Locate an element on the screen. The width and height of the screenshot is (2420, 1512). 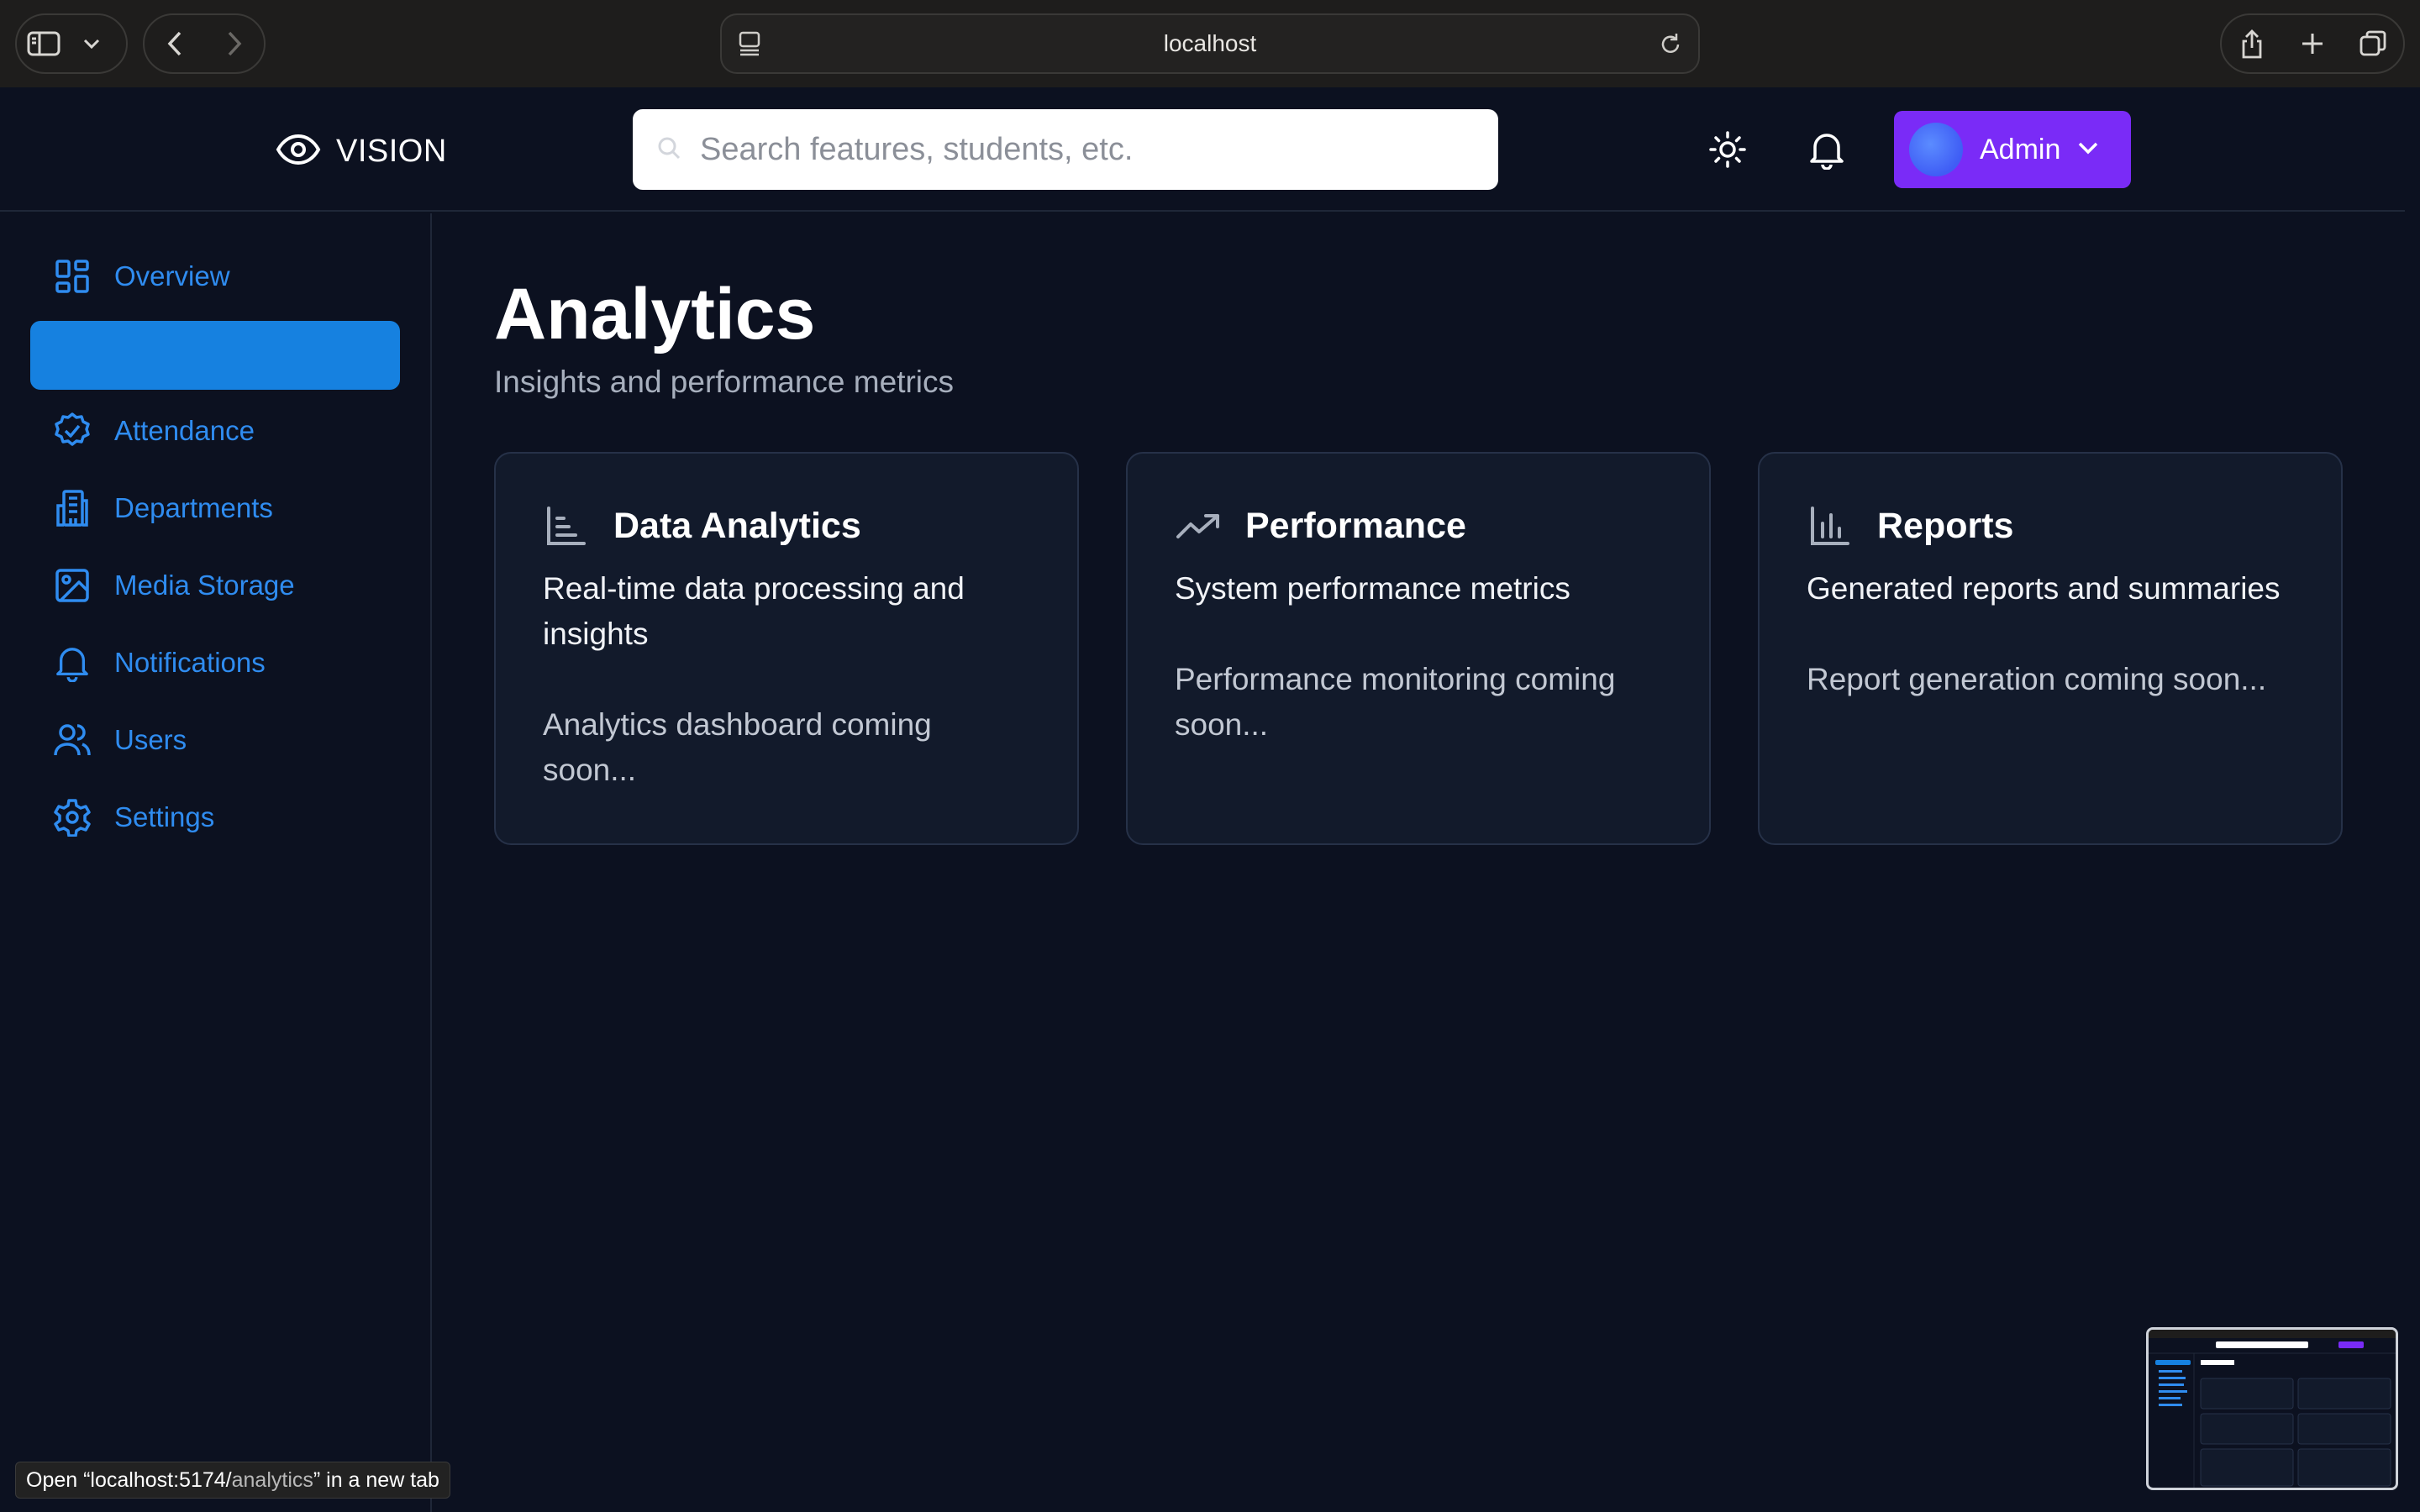
sidebar-item-label: Attendance is located at coordinates (184, 430).